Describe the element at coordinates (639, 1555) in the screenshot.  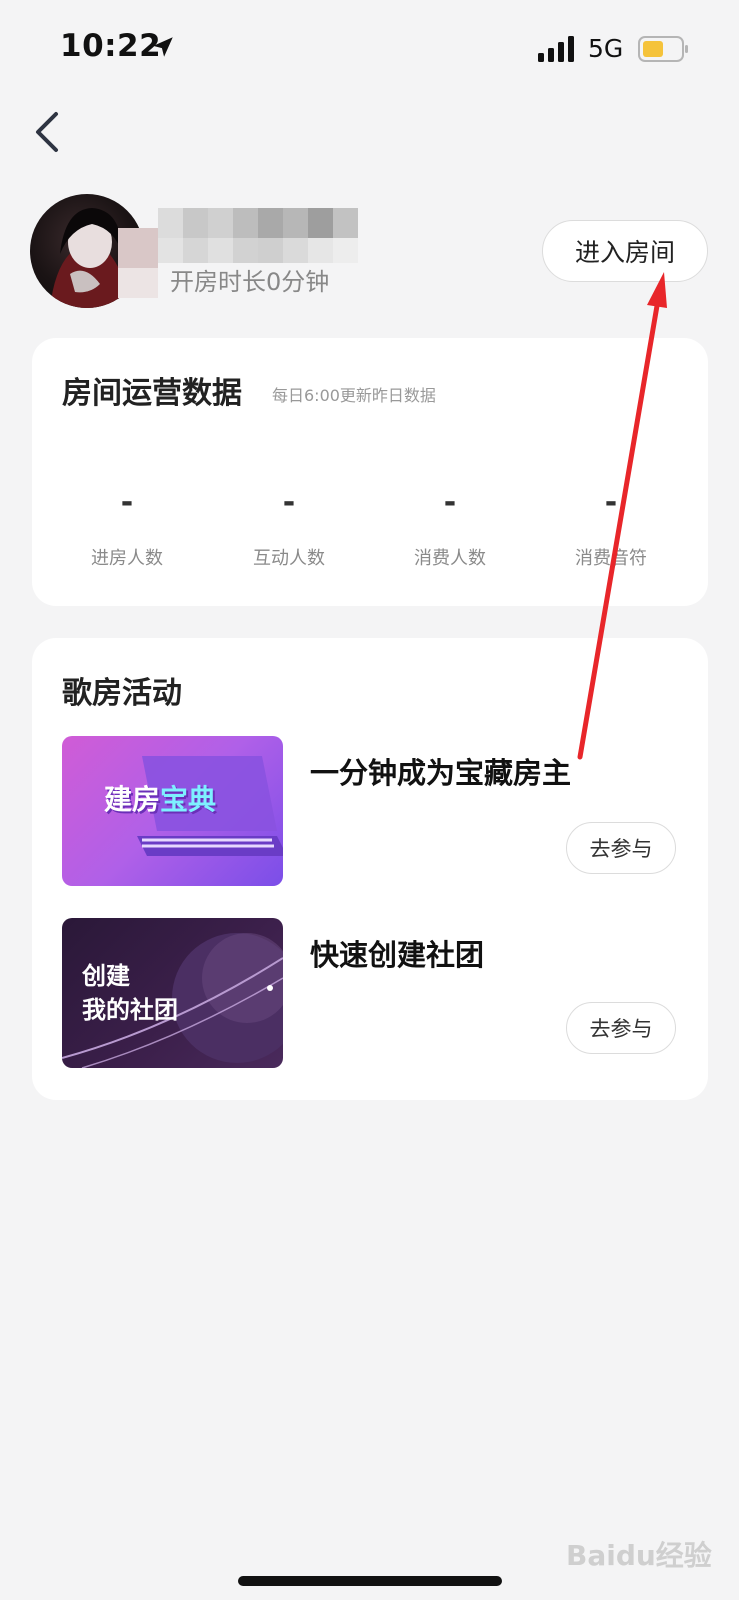
I see `watermark: Baidu经验` at that location.